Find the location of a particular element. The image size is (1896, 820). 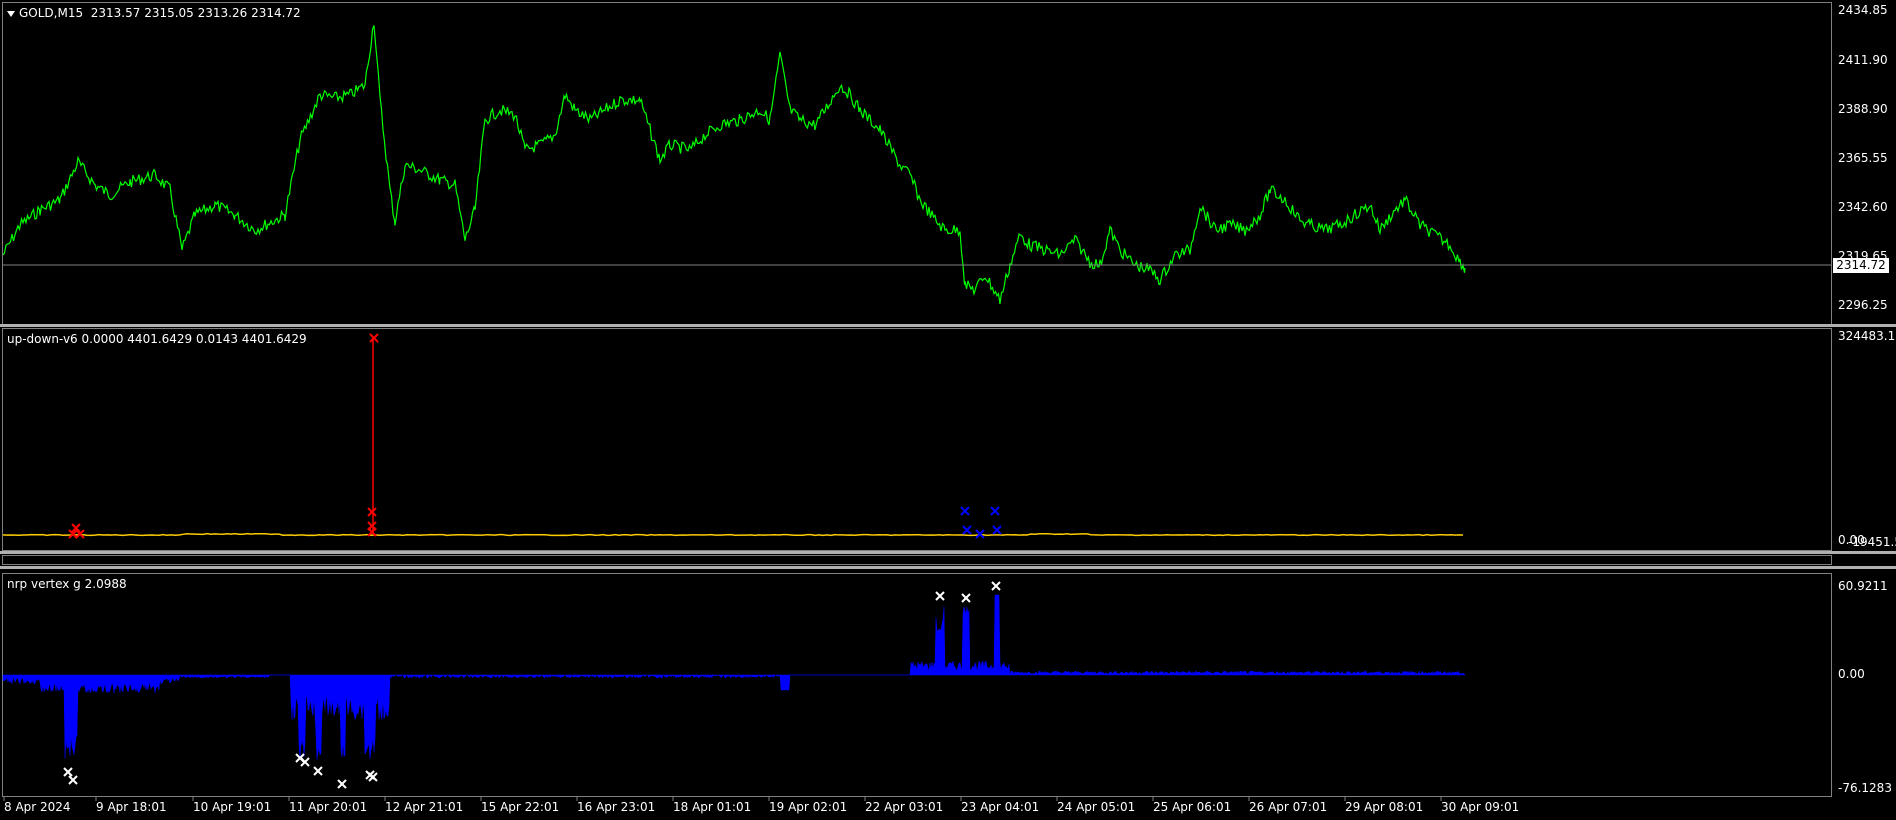

time-axis-label: 15 Apr 22:01 is located at coordinates (520, 807).